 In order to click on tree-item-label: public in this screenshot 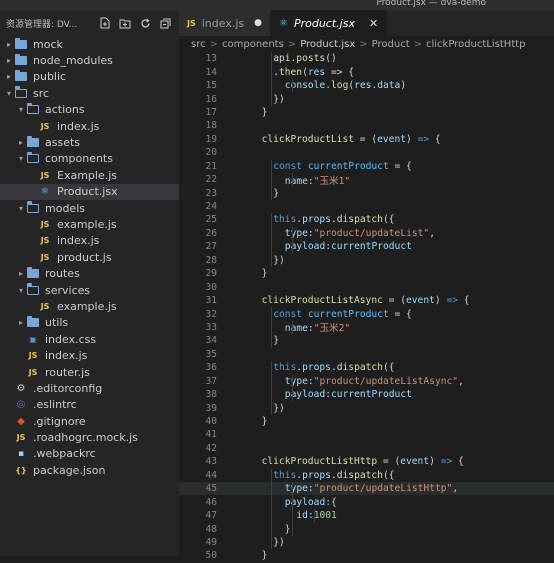, I will do `click(50, 77)`.